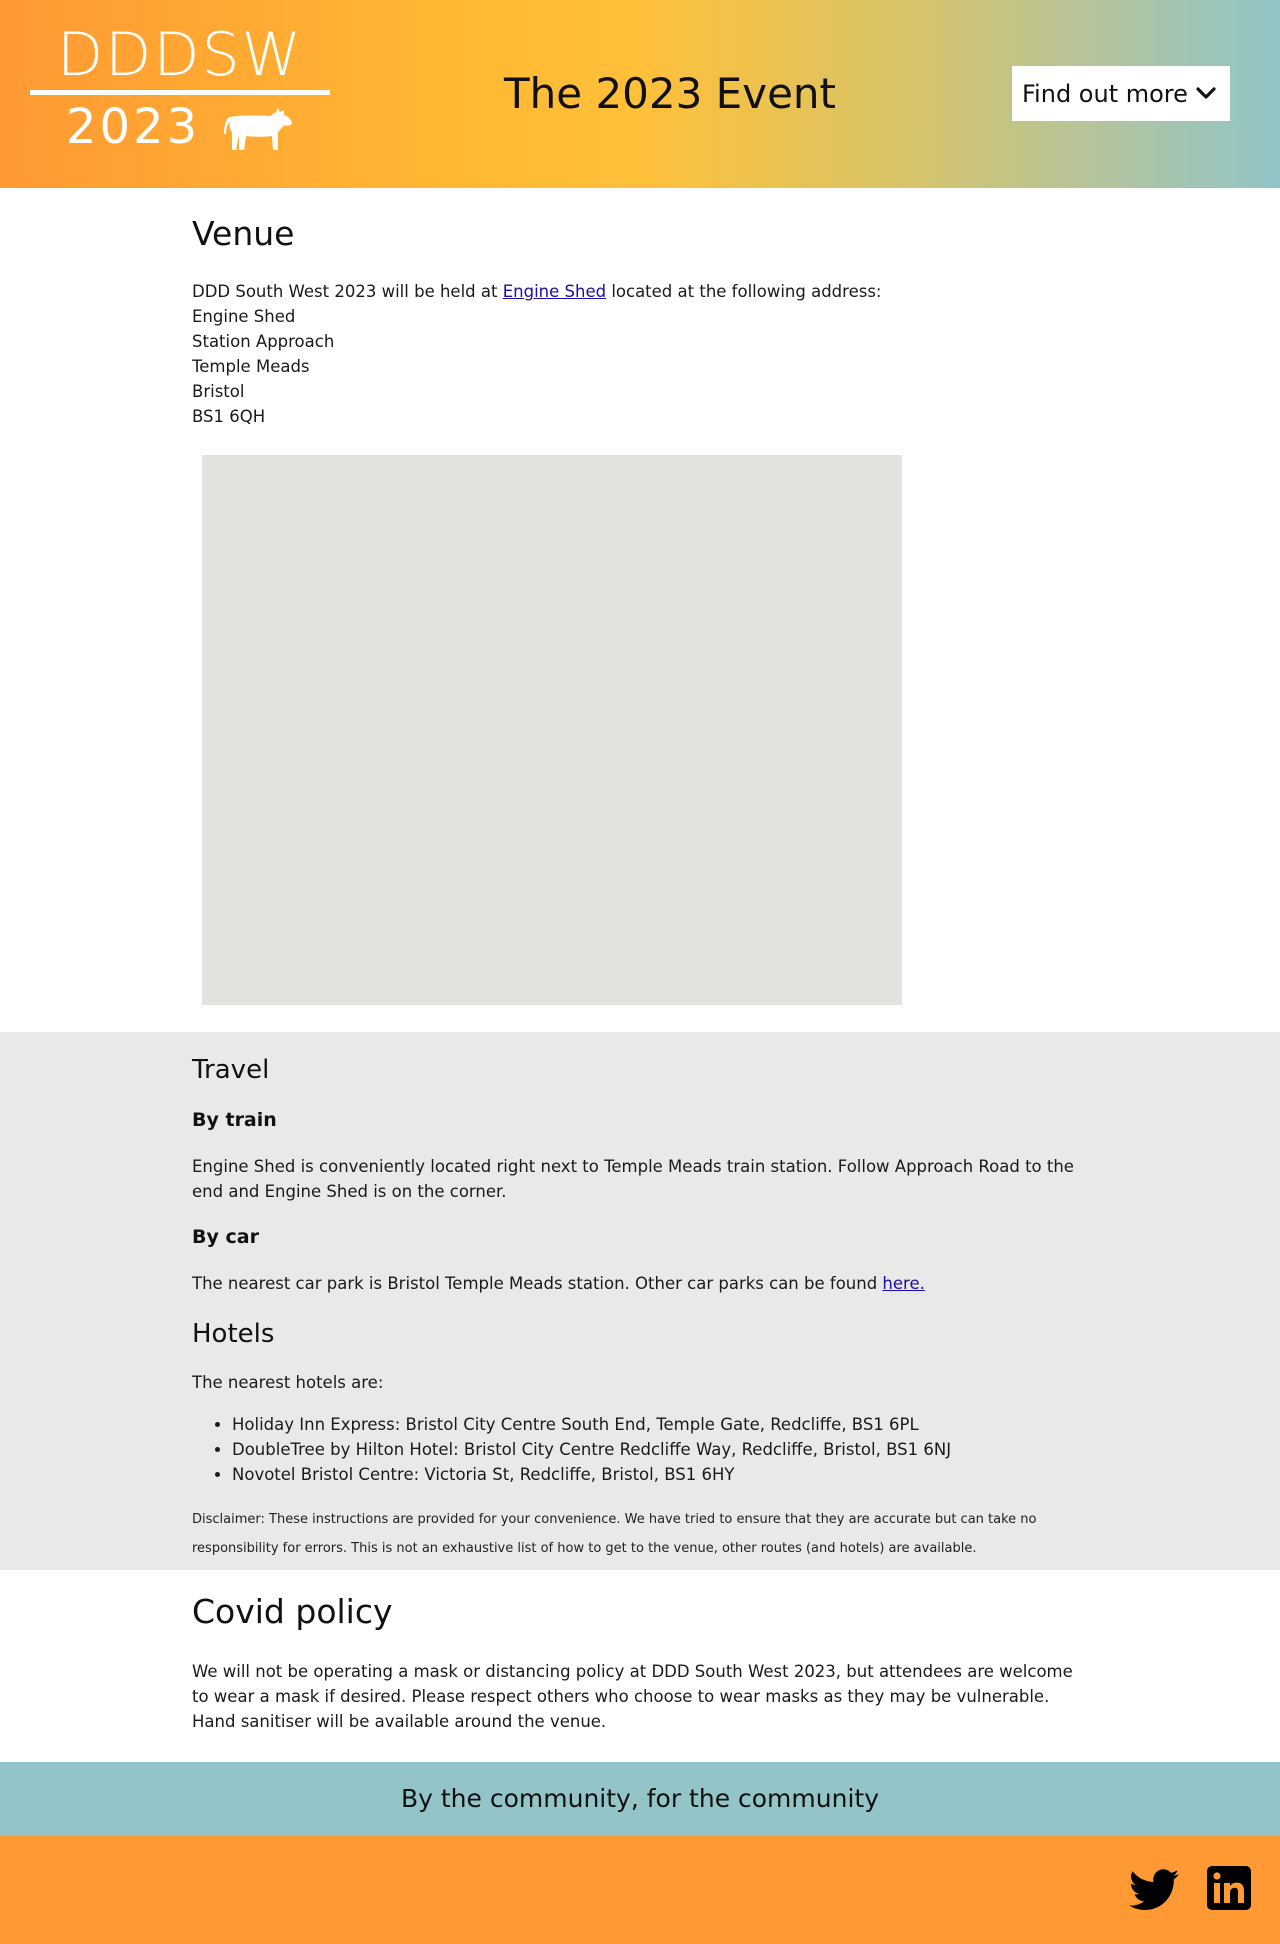  I want to click on community-tagline: By the community, for the community, so click(639, 1798).